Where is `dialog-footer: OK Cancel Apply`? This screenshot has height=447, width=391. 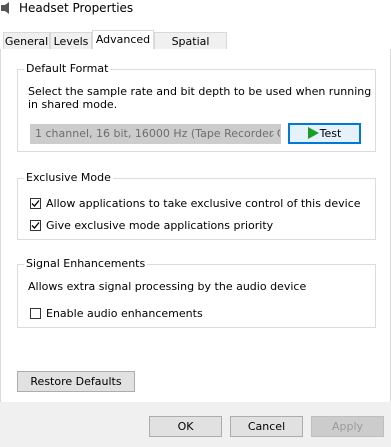 dialog-footer: OK Cancel Apply is located at coordinates (195, 424).